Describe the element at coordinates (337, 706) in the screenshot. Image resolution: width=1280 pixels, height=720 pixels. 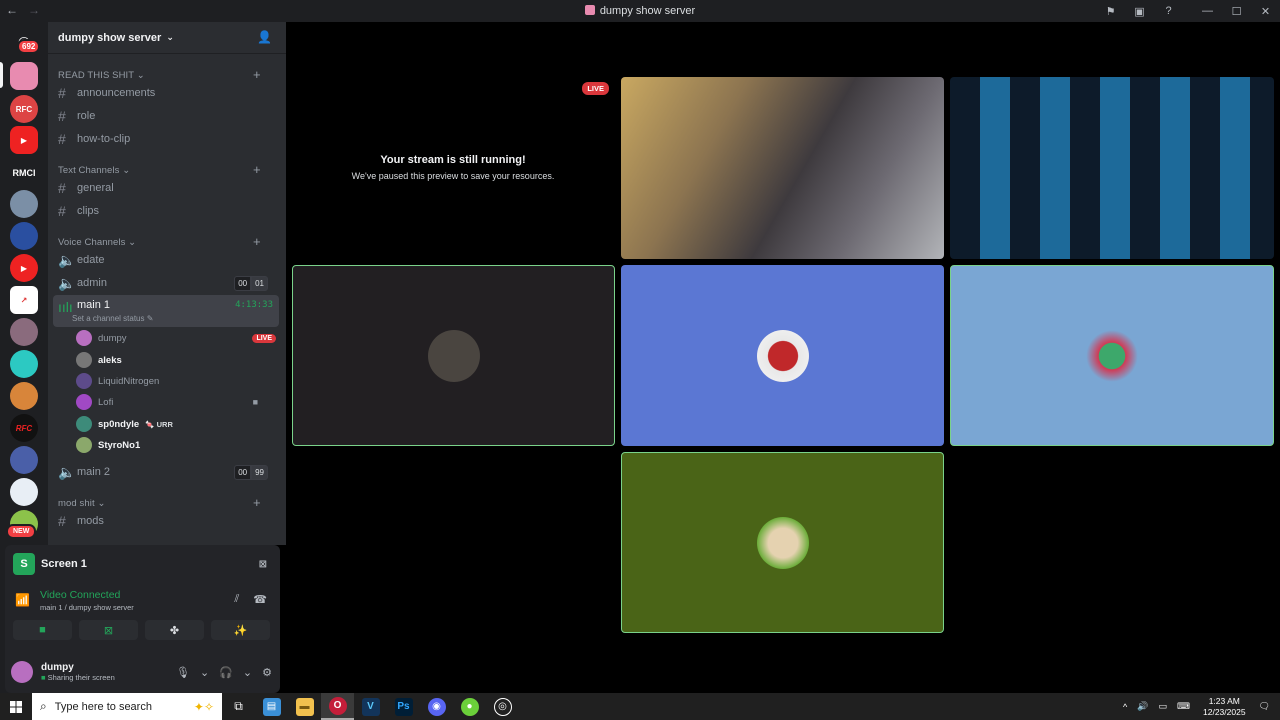
I see `opera-gx-icon: O` at that location.